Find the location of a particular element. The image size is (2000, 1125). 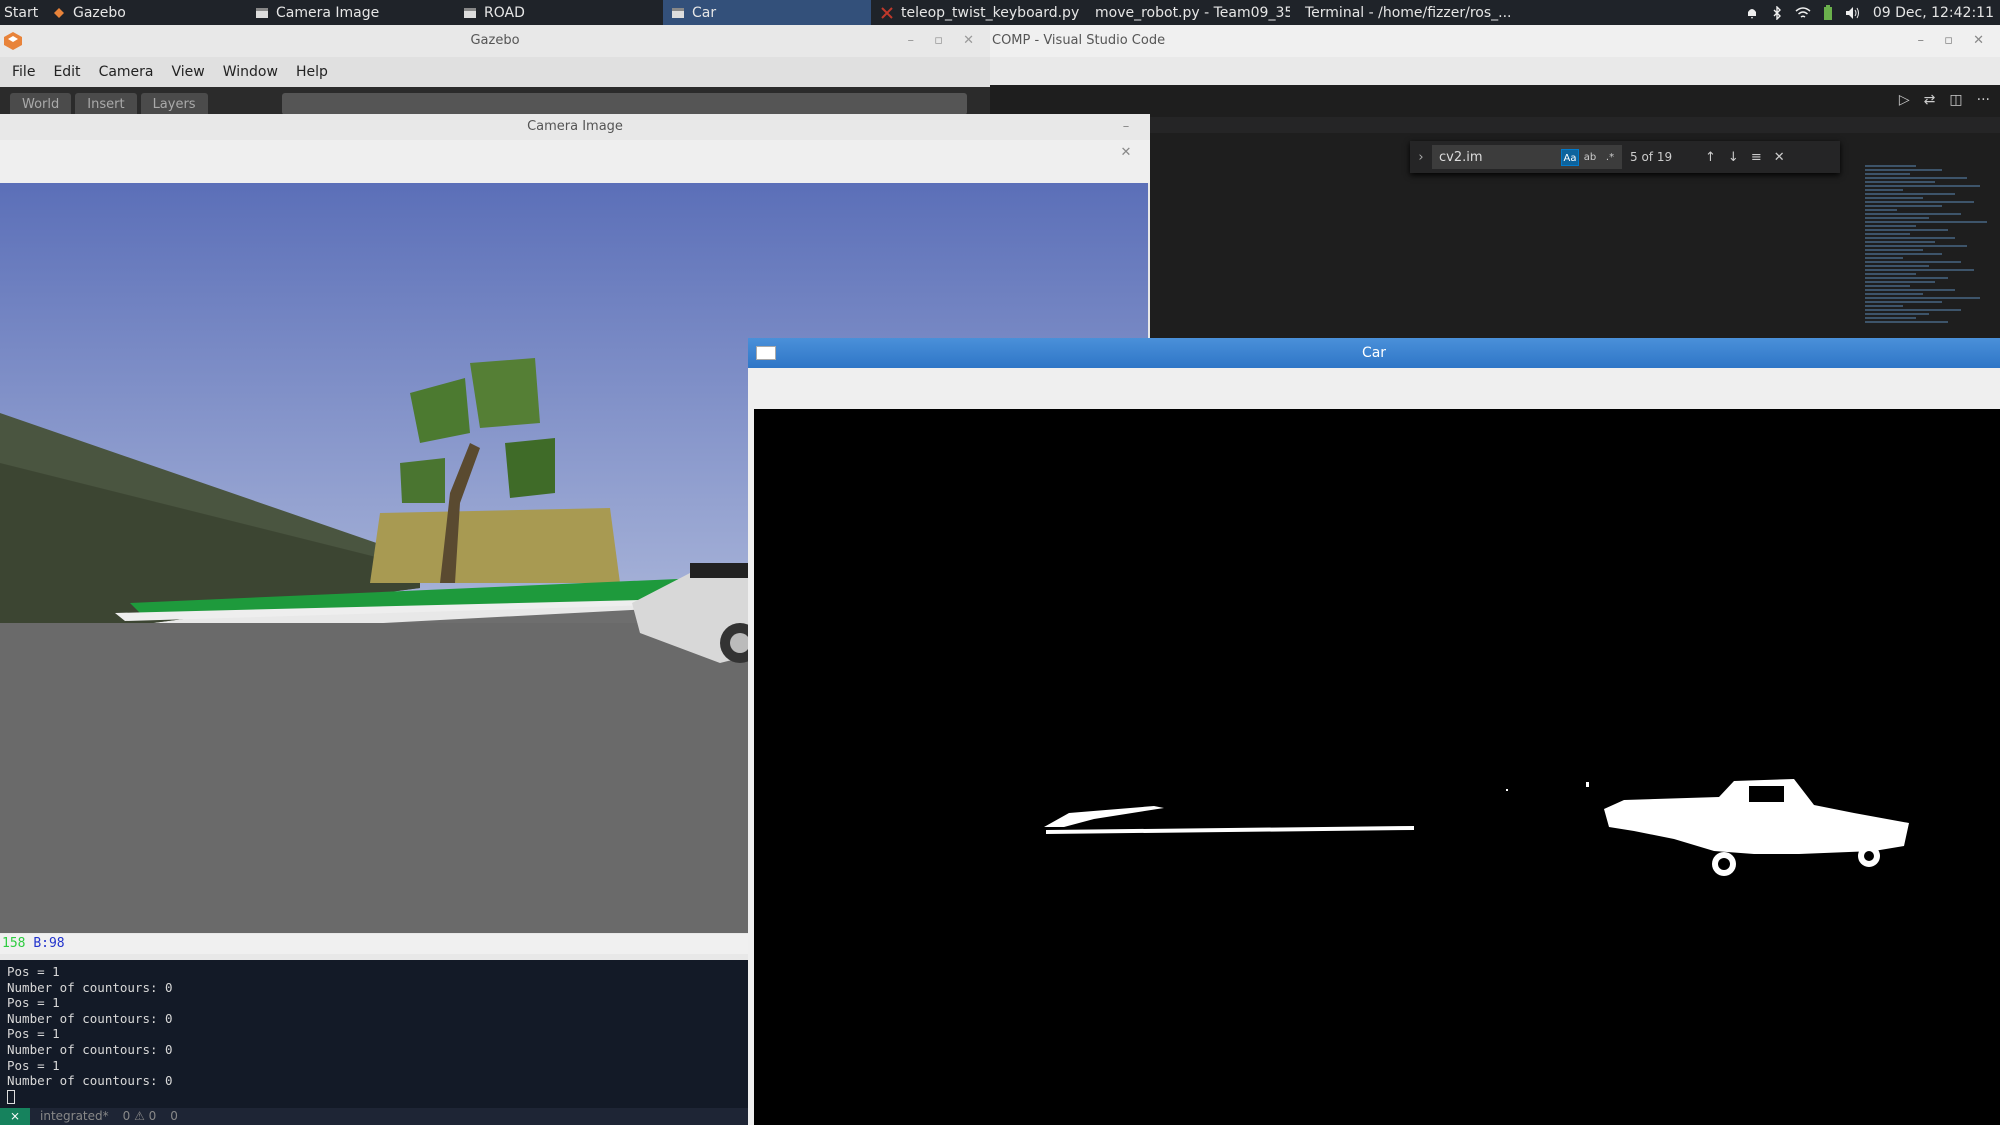

ports-status: 0 is located at coordinates (174, 1116).